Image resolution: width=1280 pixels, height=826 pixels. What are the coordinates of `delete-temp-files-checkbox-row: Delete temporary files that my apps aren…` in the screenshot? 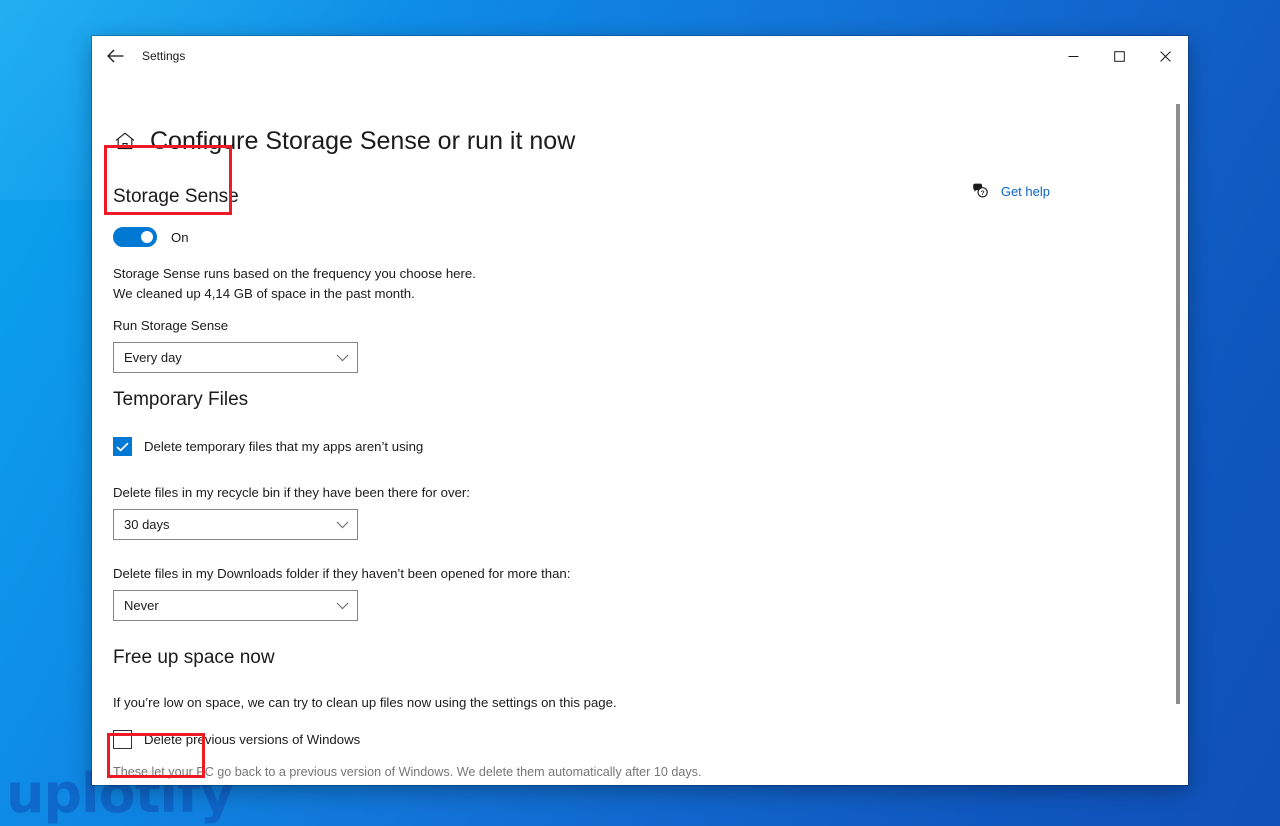 It's located at (341, 446).